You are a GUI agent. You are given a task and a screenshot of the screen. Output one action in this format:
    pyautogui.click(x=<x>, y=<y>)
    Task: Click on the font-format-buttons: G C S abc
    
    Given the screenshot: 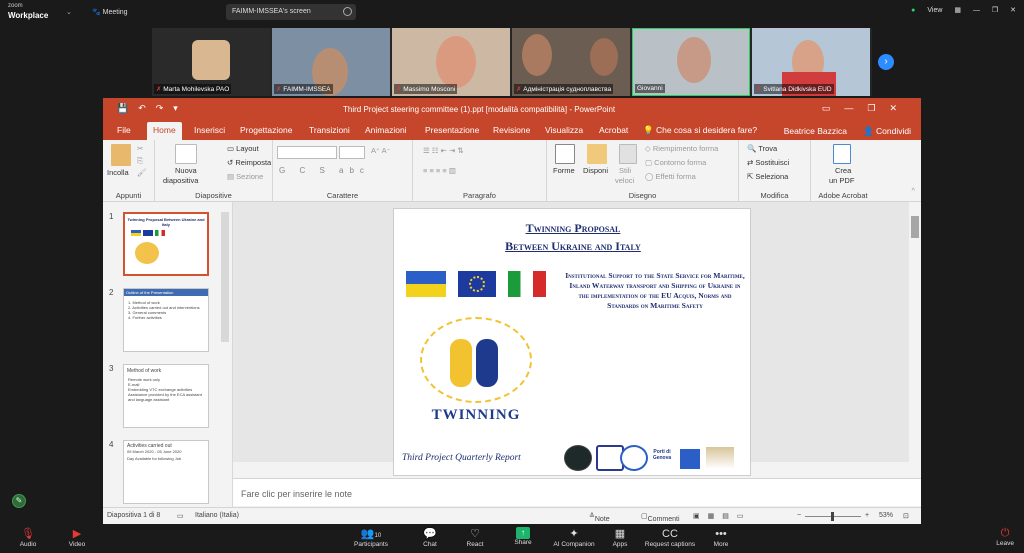 What is the action you would take?
    pyautogui.click(x=324, y=170)
    